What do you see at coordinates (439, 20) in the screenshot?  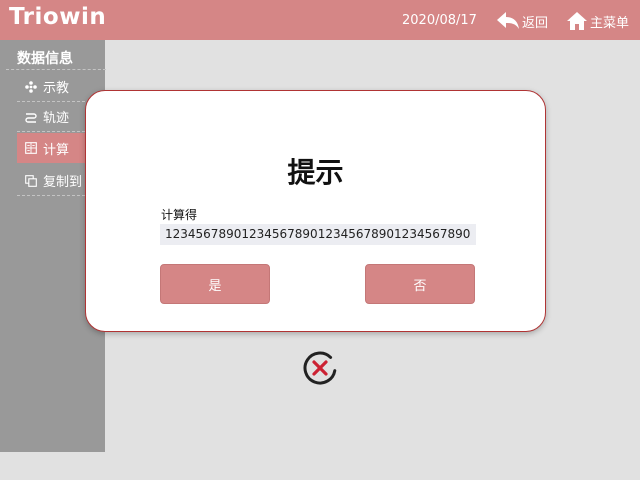 I see `date-display: 2020/08/17` at bounding box center [439, 20].